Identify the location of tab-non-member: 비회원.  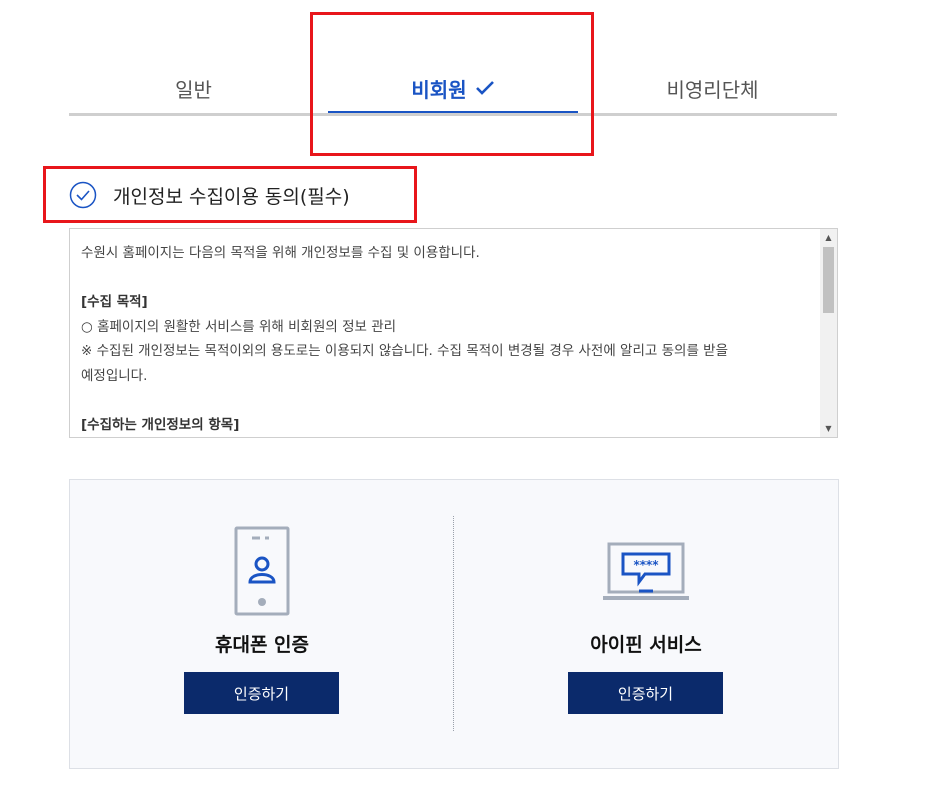
(453, 88).